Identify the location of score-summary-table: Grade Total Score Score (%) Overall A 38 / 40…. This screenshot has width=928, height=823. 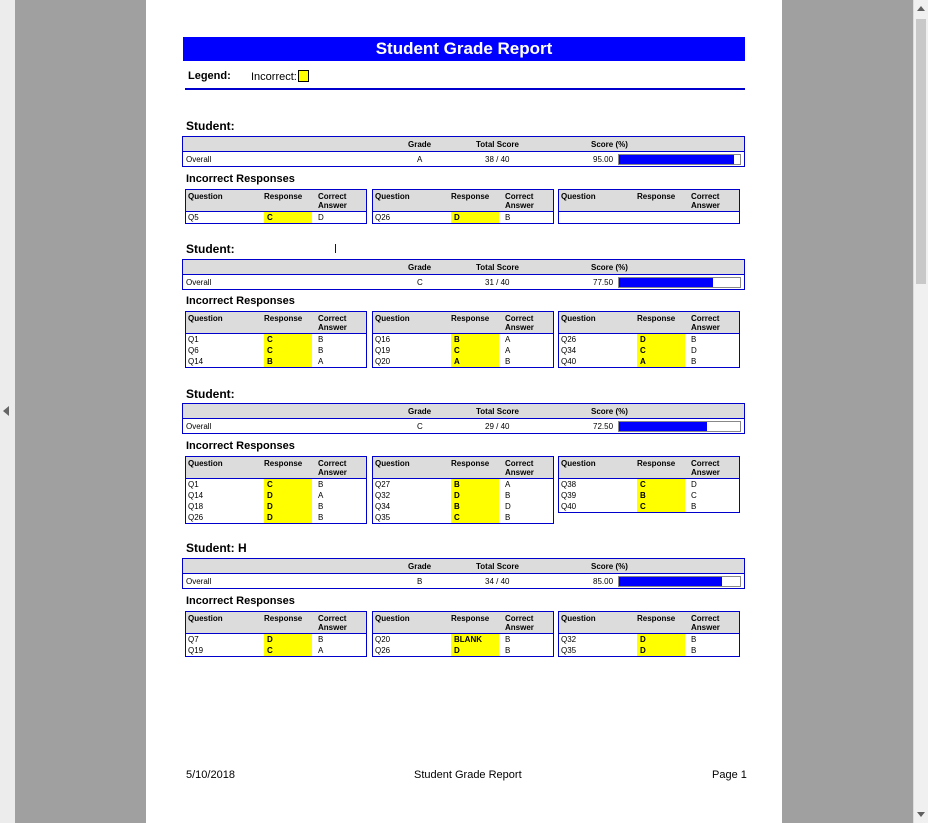
(463, 151).